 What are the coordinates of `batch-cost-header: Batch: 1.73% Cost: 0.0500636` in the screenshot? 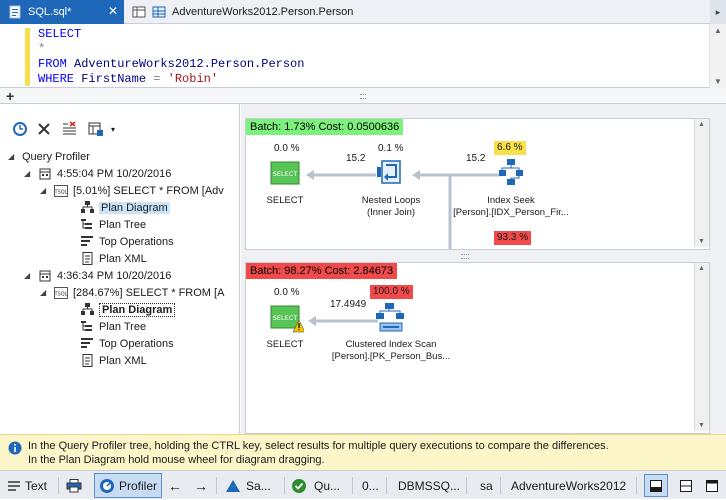 It's located at (325, 127).